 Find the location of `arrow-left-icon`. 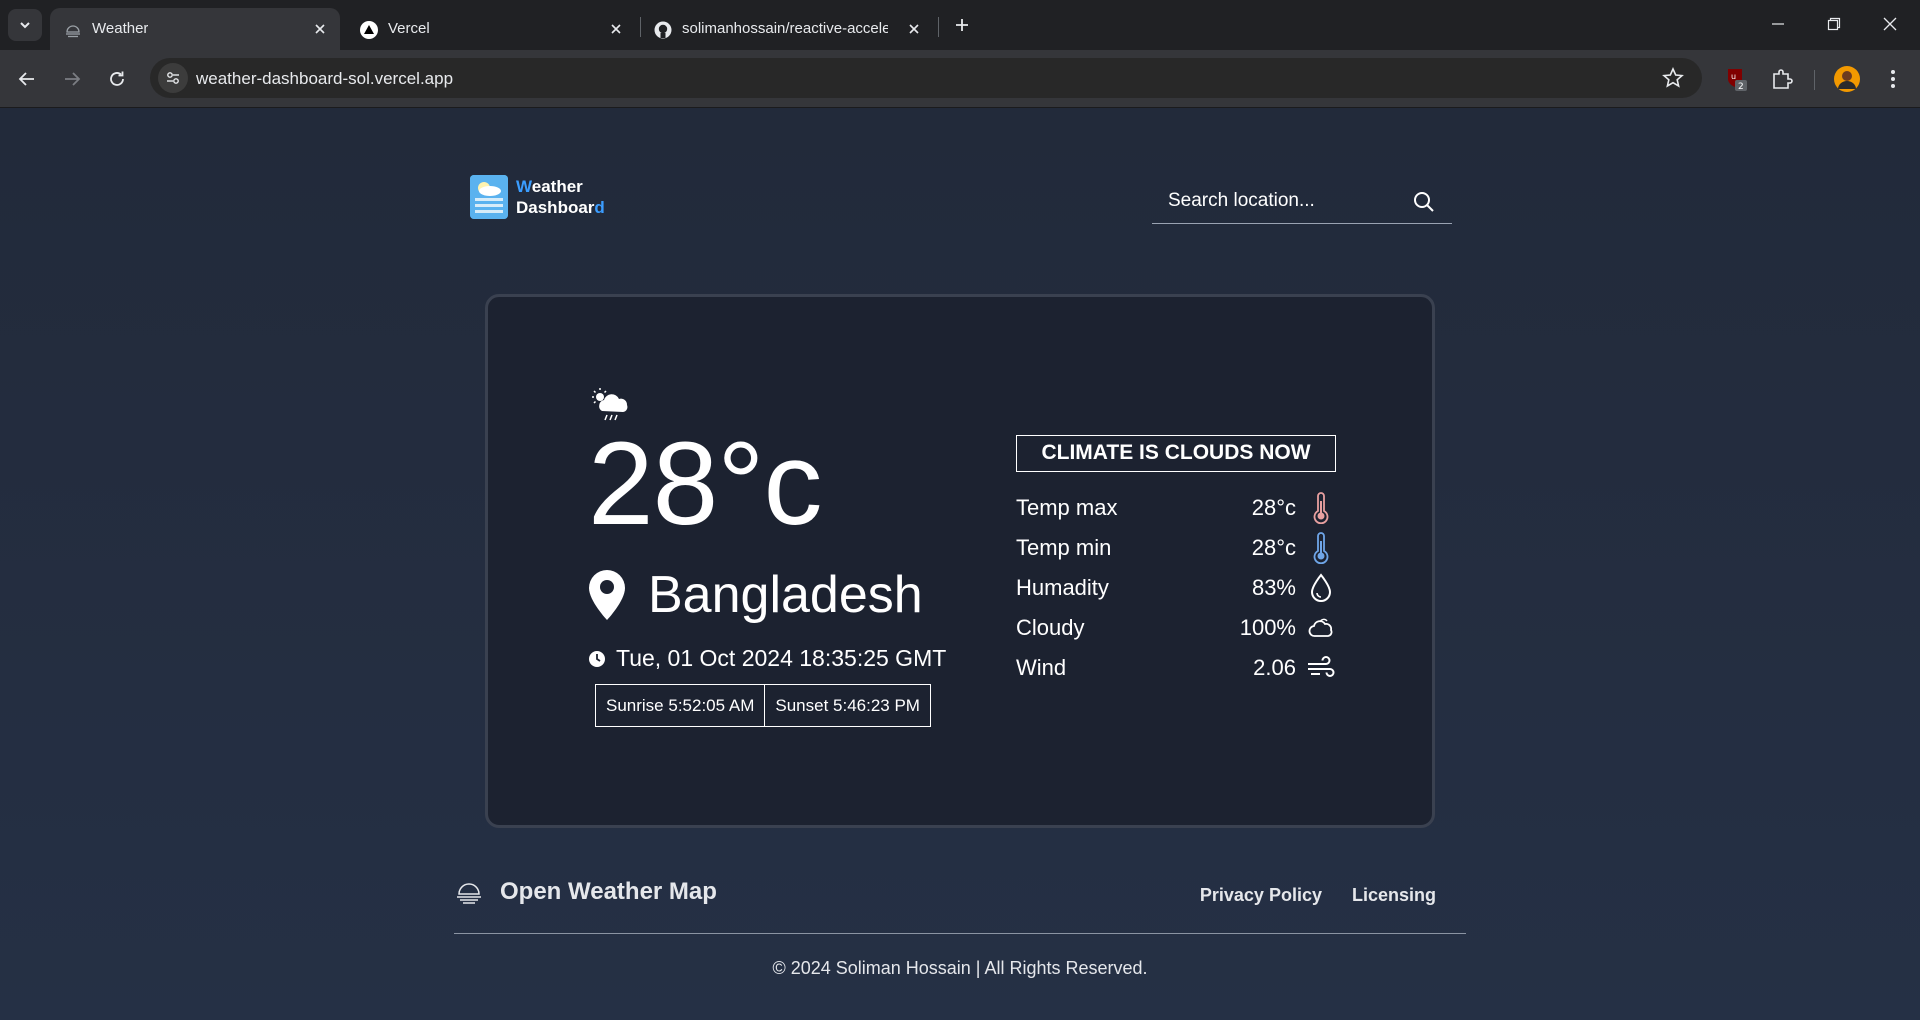

arrow-left-icon is located at coordinates (26, 79).